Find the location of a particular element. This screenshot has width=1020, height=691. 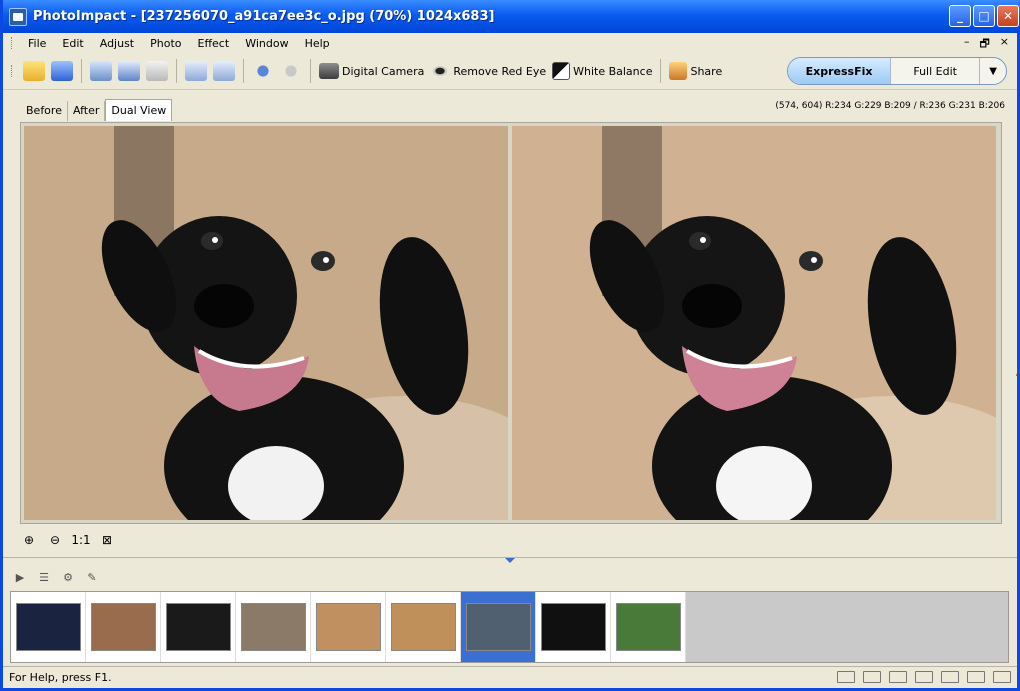

tab-after: After is located at coordinates (87, 111).